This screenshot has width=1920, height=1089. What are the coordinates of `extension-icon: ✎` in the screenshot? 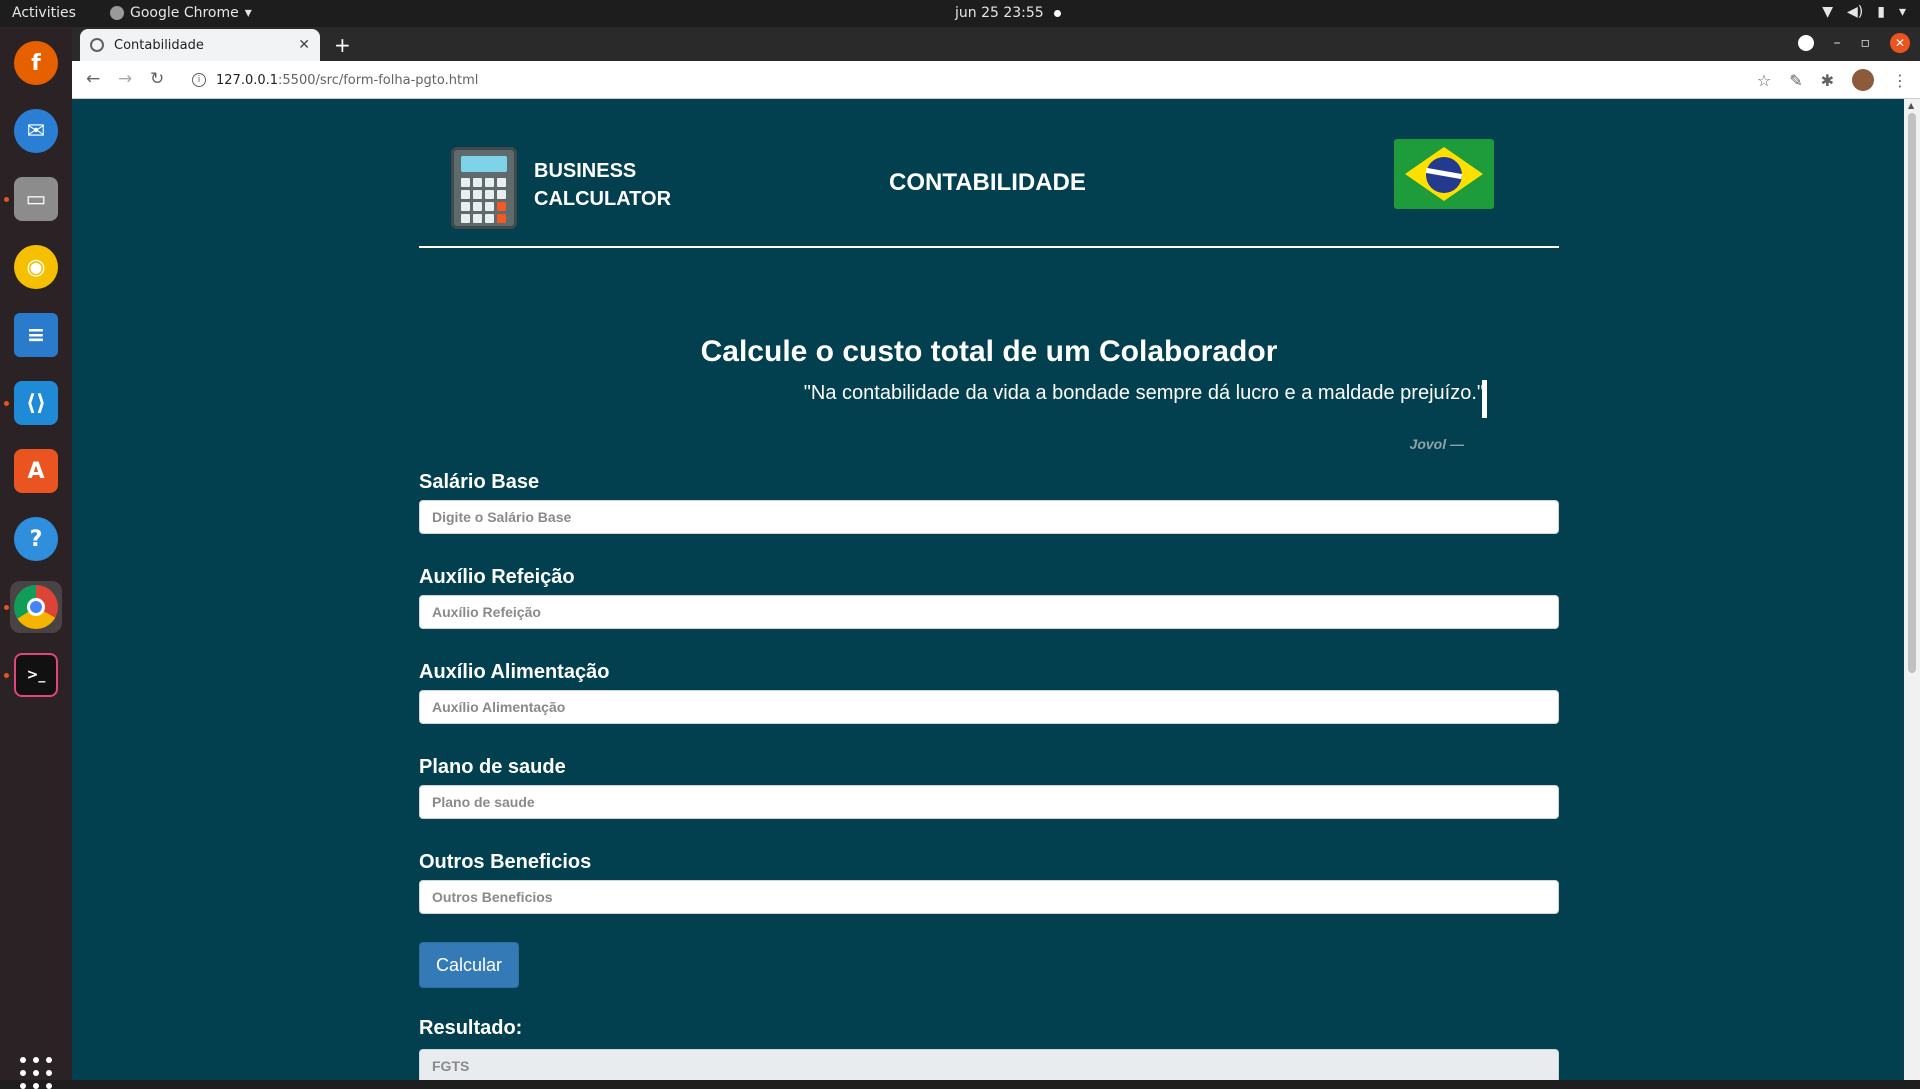 It's located at (1795, 80).